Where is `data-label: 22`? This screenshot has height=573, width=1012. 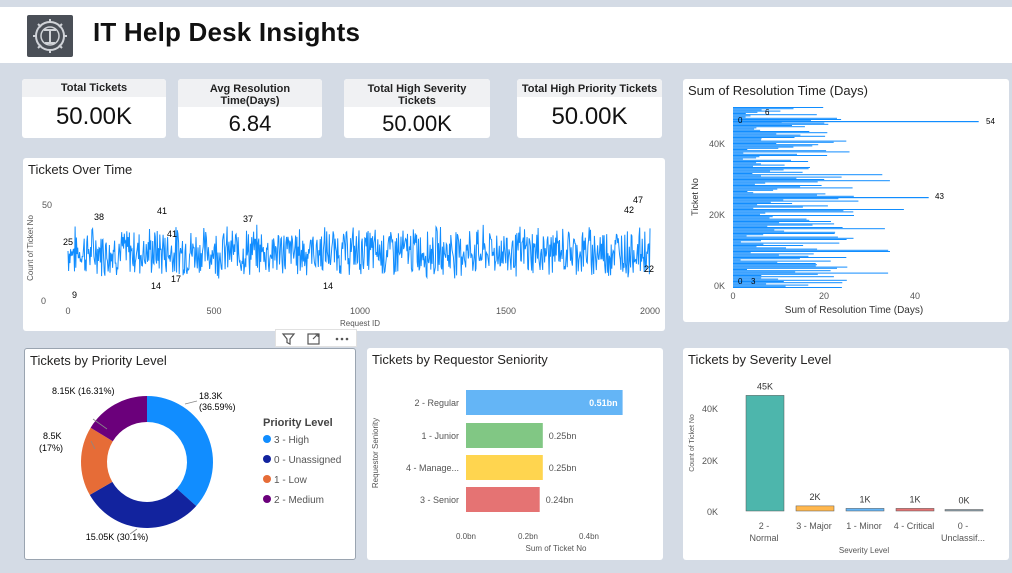
data-label: 22 is located at coordinates (649, 269).